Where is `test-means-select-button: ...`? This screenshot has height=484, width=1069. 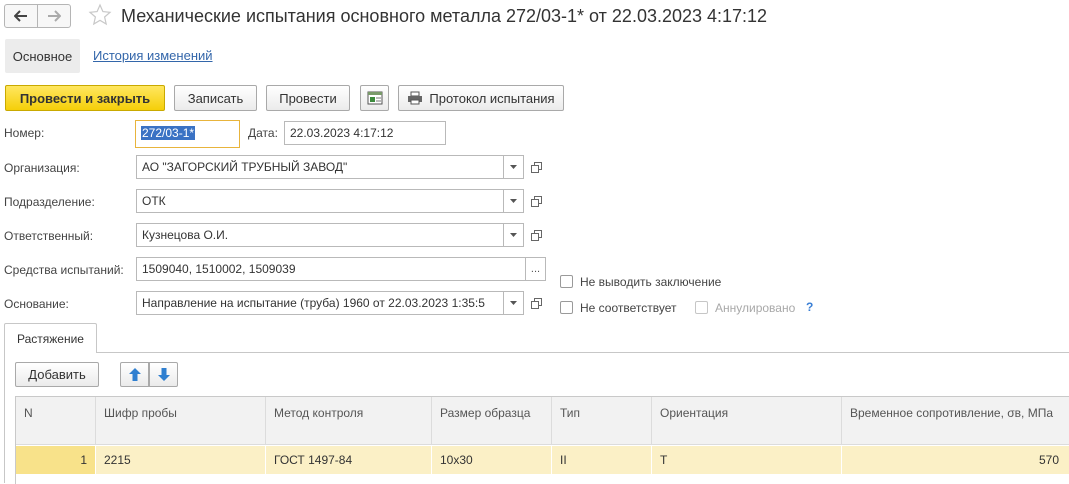 test-means-select-button: ... is located at coordinates (536, 269).